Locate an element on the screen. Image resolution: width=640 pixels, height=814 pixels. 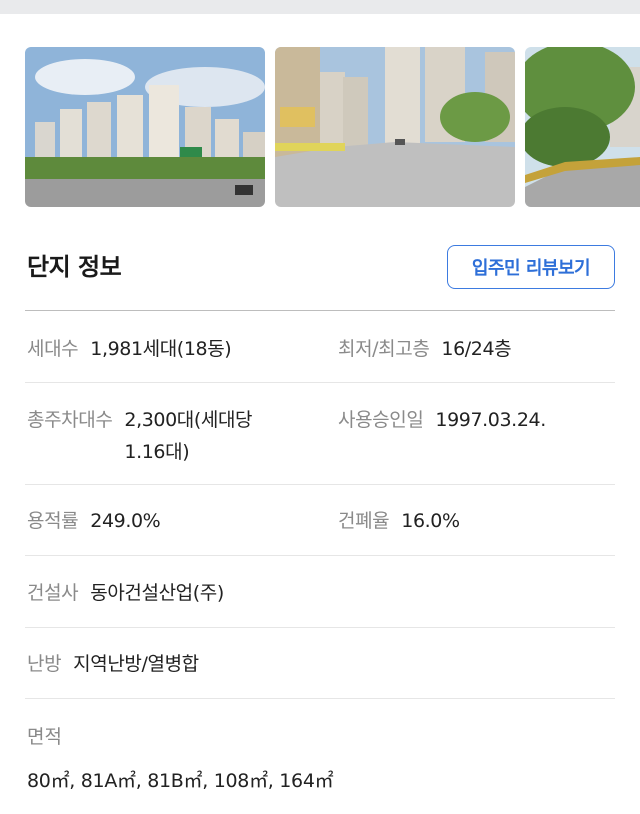
parking-row: 총주차대수 2,300대(세대당 1.16대) is located at coordinates (155, 436).